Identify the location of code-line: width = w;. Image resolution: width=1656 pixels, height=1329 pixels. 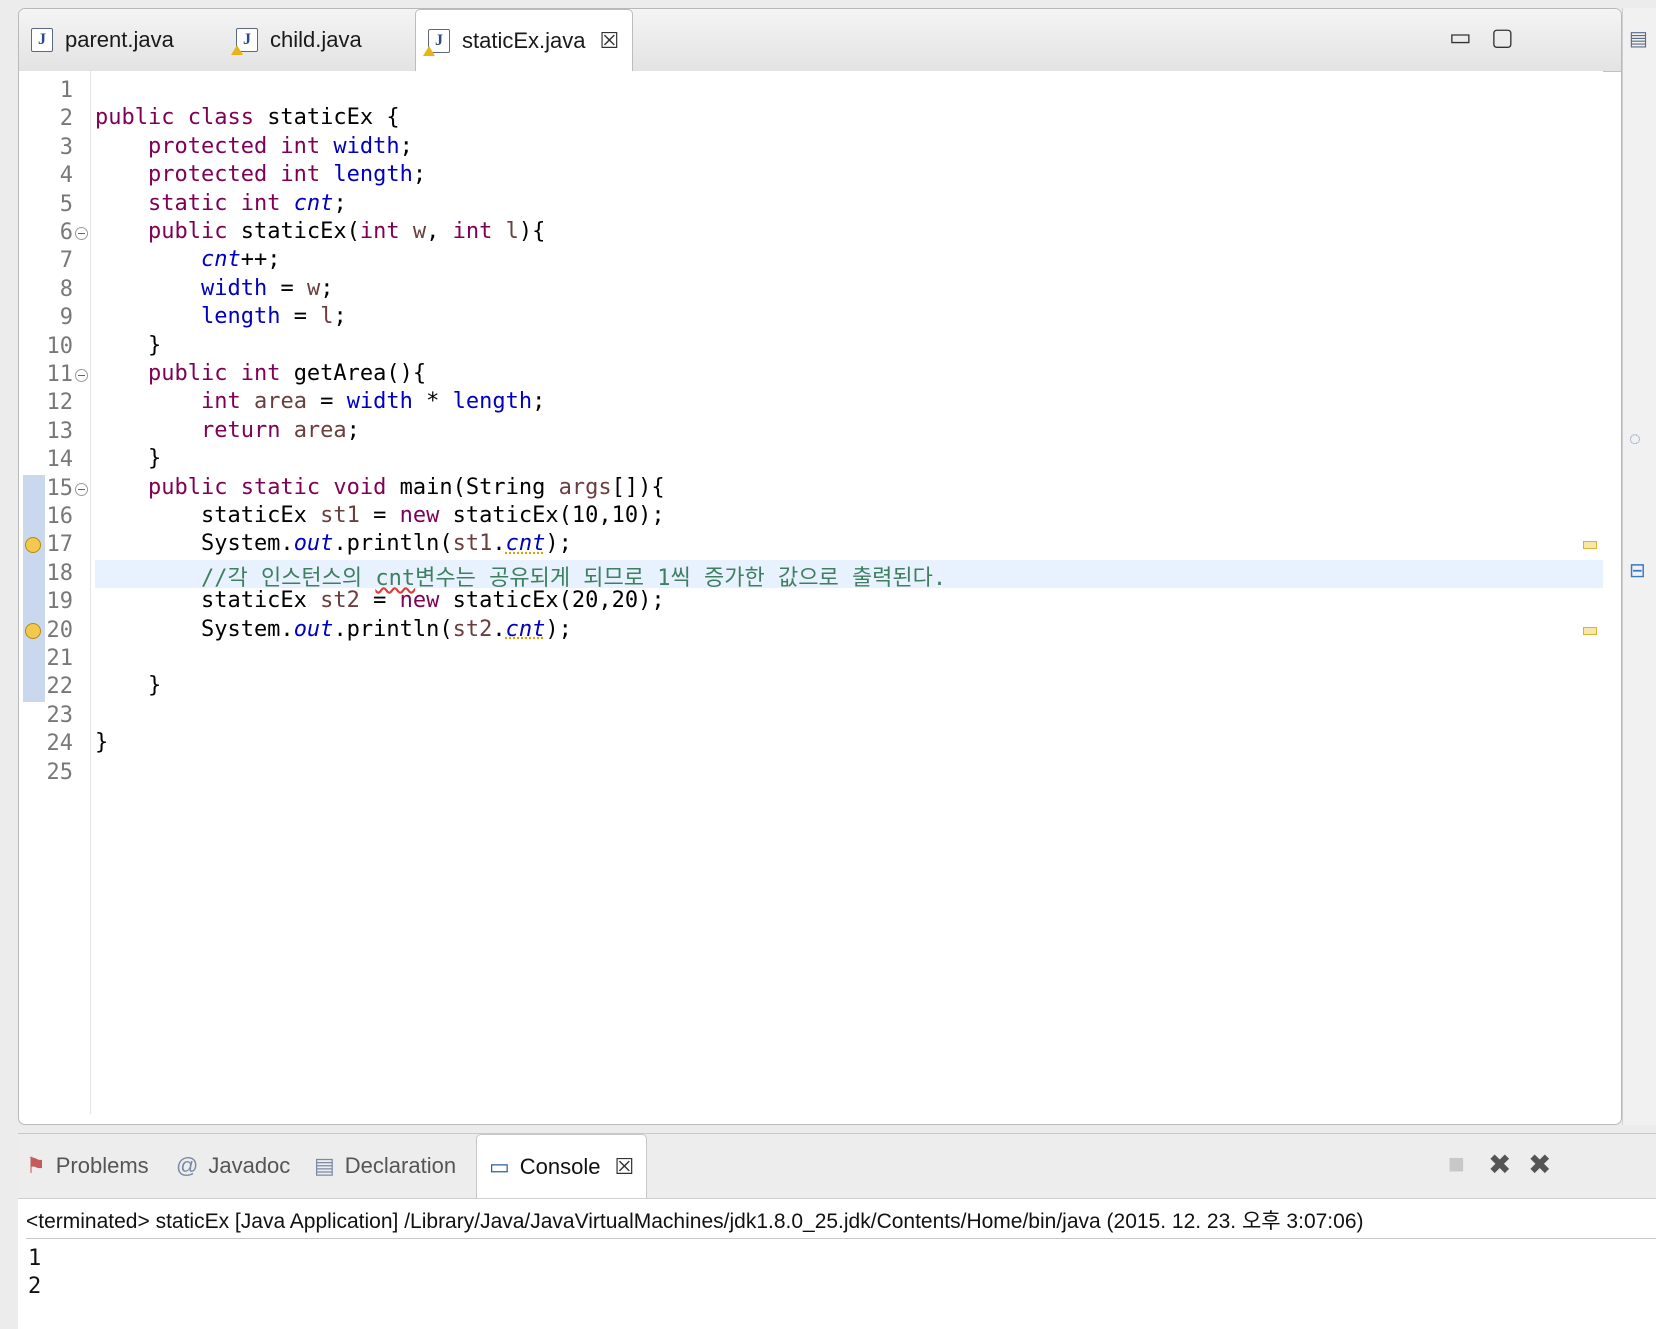
(849, 290).